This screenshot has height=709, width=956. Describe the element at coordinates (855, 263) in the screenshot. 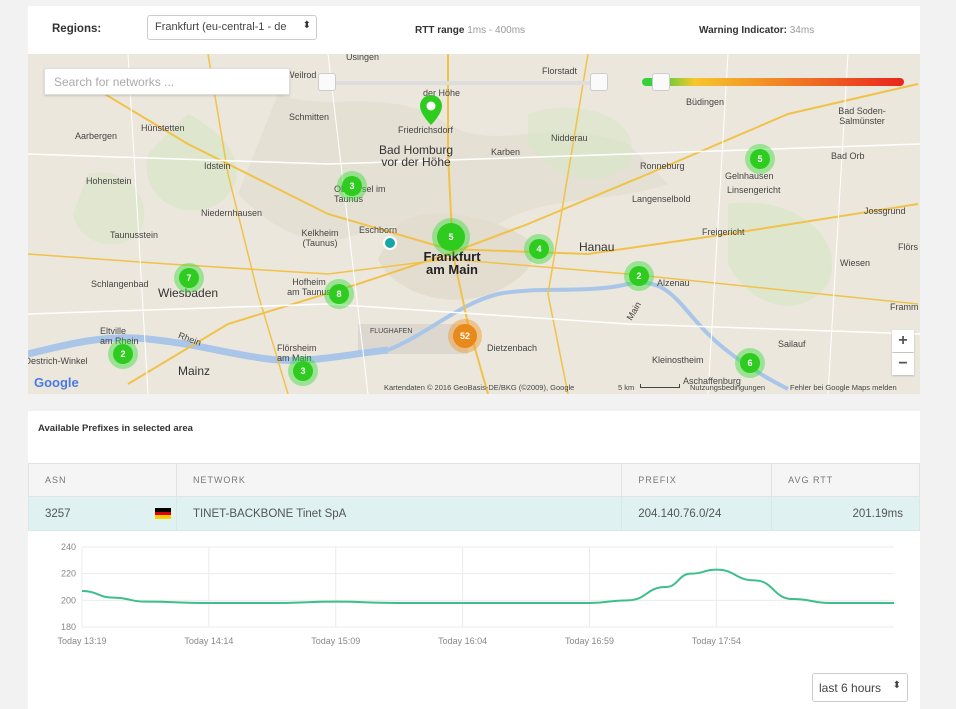

I see `map-place: Wiesen` at that location.